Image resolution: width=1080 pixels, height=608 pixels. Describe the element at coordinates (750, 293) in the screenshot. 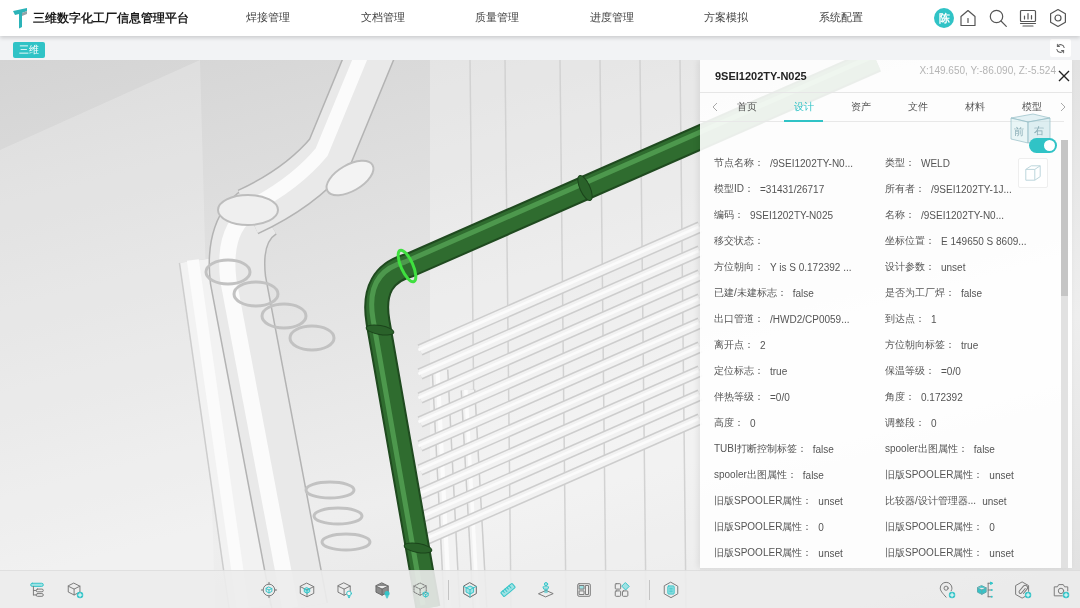

I see `property-label: 已建/未建标志：` at that location.